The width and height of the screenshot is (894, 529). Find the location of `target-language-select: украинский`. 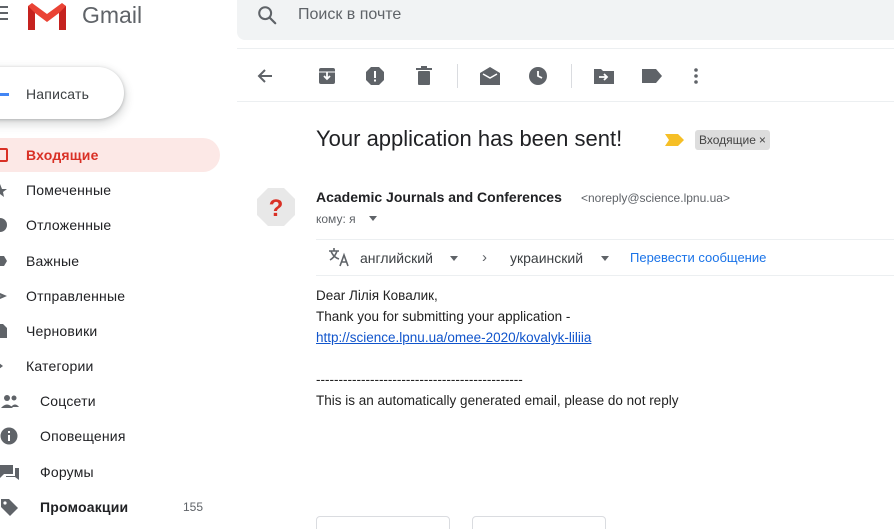

target-language-select: украинский is located at coordinates (546, 258).